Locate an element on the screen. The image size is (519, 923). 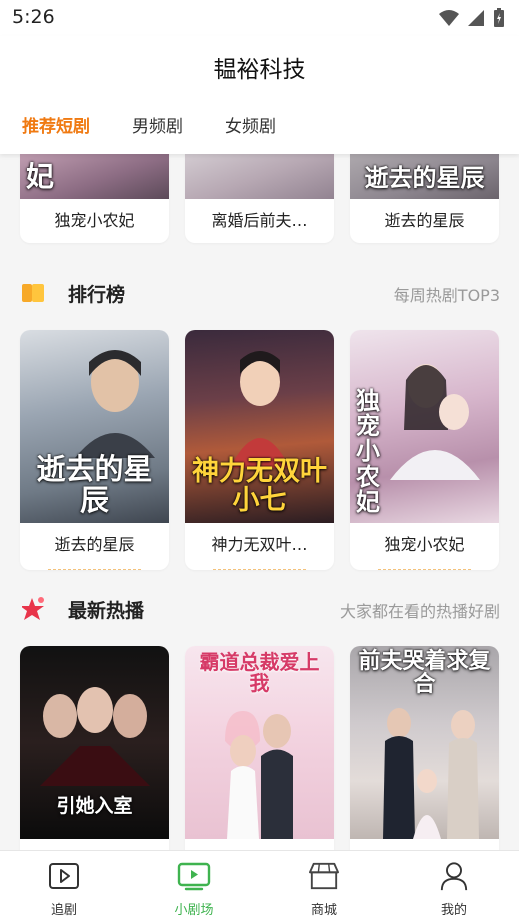
nav-label: 我的 is located at coordinates (453, 910).